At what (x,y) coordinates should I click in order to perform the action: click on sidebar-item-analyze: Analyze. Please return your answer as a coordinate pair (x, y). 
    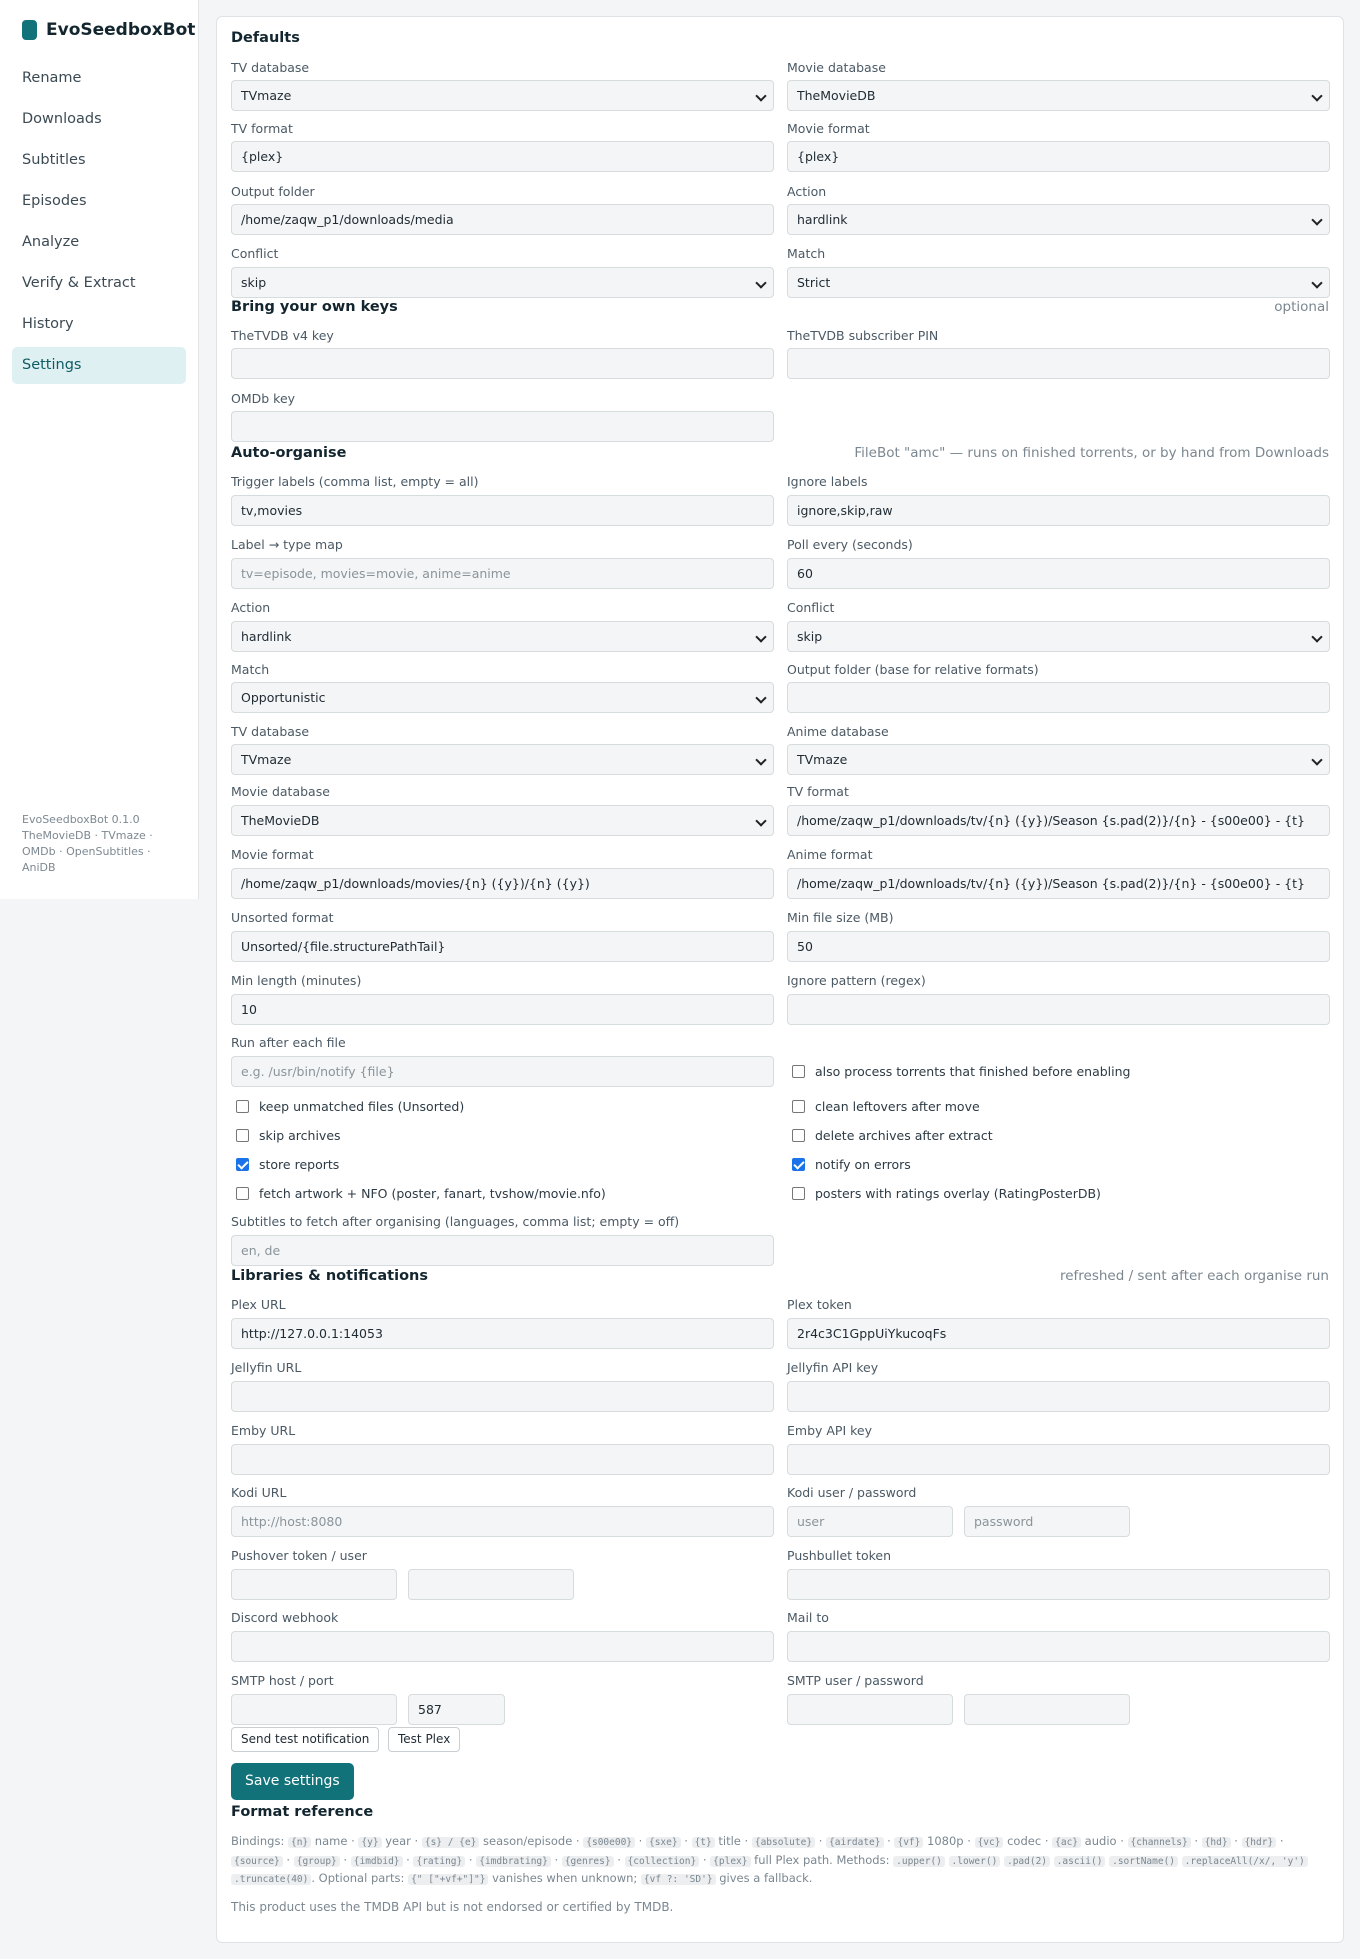
    Looking at the image, I should click on (99, 242).